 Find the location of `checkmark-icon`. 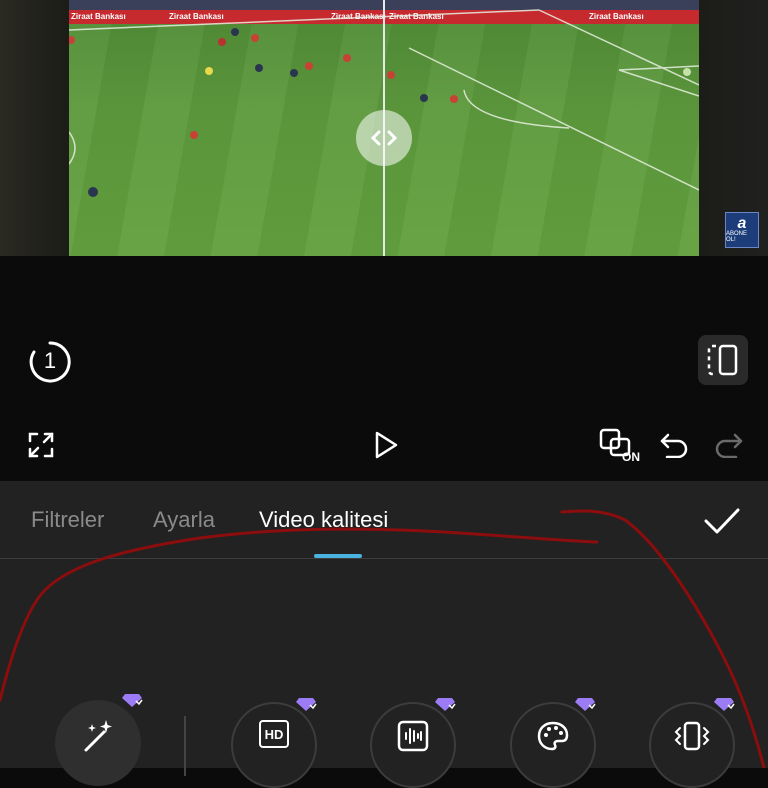

checkmark-icon is located at coordinates (722, 521).